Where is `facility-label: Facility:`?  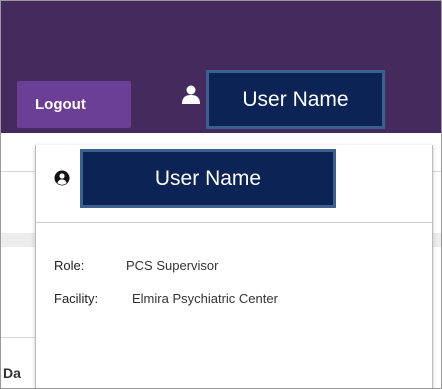
facility-label: Facility: is located at coordinates (76, 298).